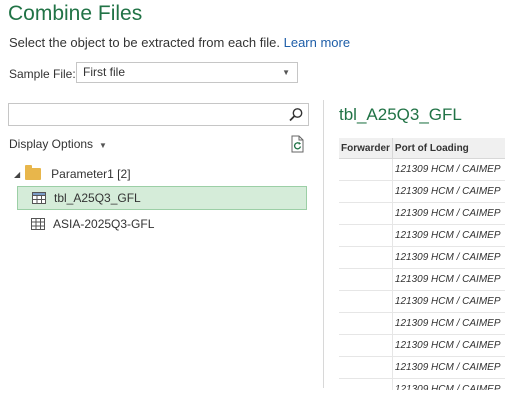  What do you see at coordinates (97, 198) in the screenshot?
I see `tree-item-label: tbl_A25Q3_GFL` at bounding box center [97, 198].